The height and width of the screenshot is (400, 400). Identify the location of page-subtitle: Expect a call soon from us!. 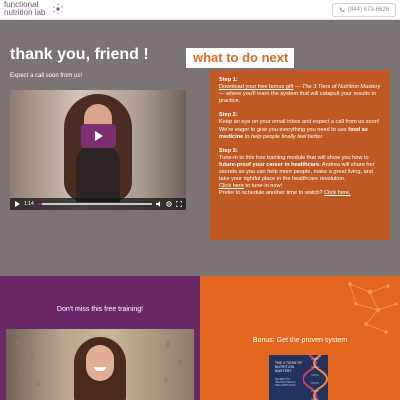
(46, 76).